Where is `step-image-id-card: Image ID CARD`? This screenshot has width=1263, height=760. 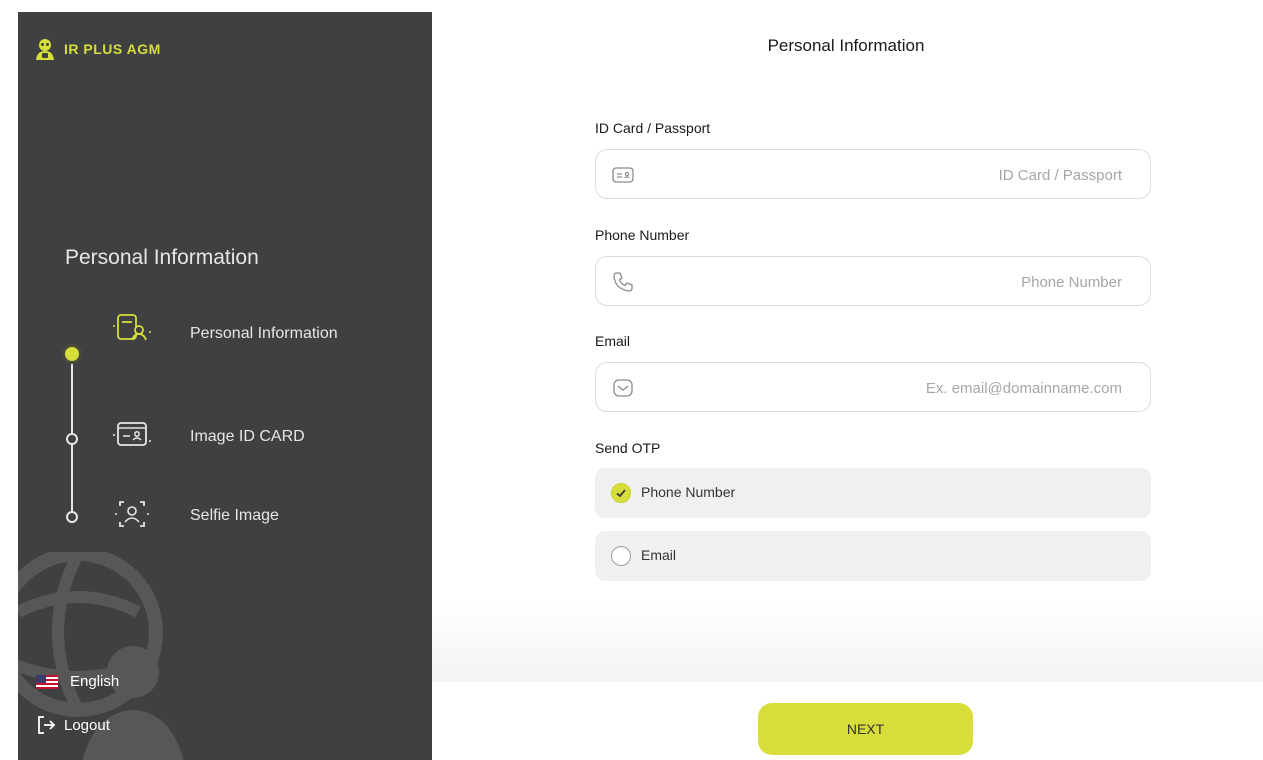 step-image-id-card: Image ID CARD is located at coordinates (270, 437).